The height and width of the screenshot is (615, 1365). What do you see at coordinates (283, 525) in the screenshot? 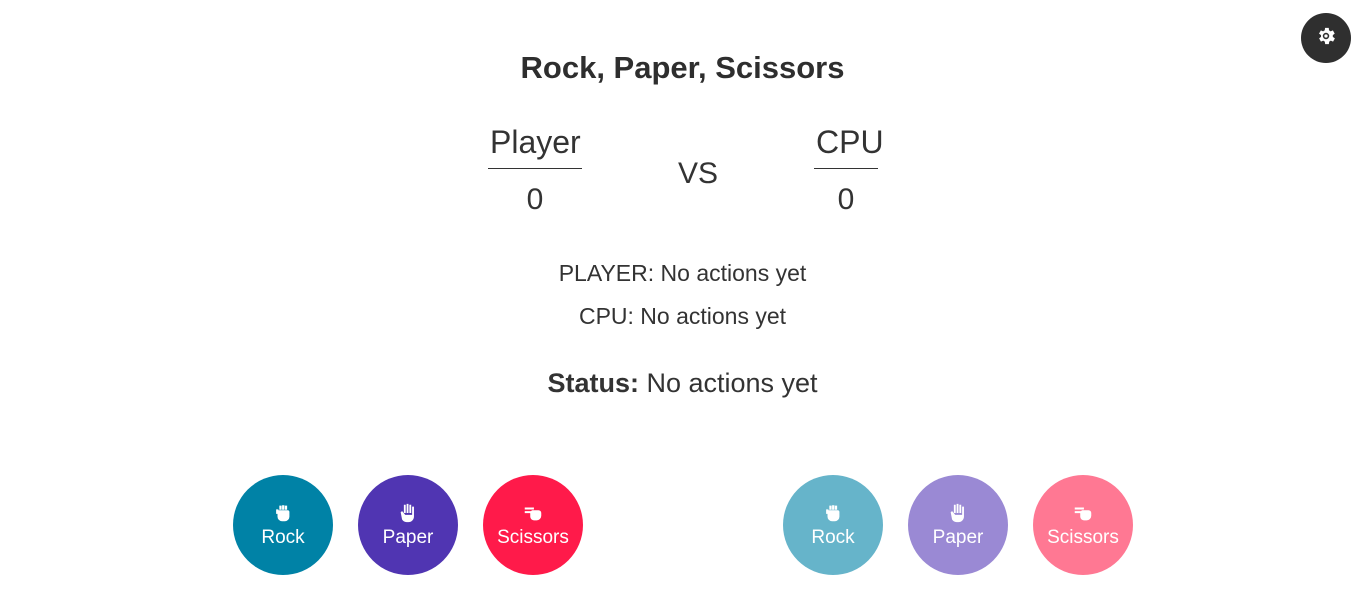
I see `player-rock-button: Rock` at bounding box center [283, 525].